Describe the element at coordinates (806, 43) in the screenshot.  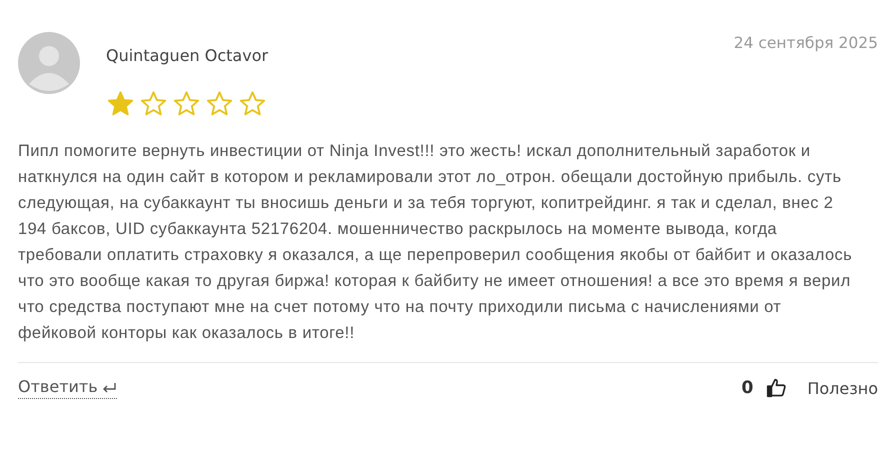
I see `review-date: 24 сентября 2025` at that location.